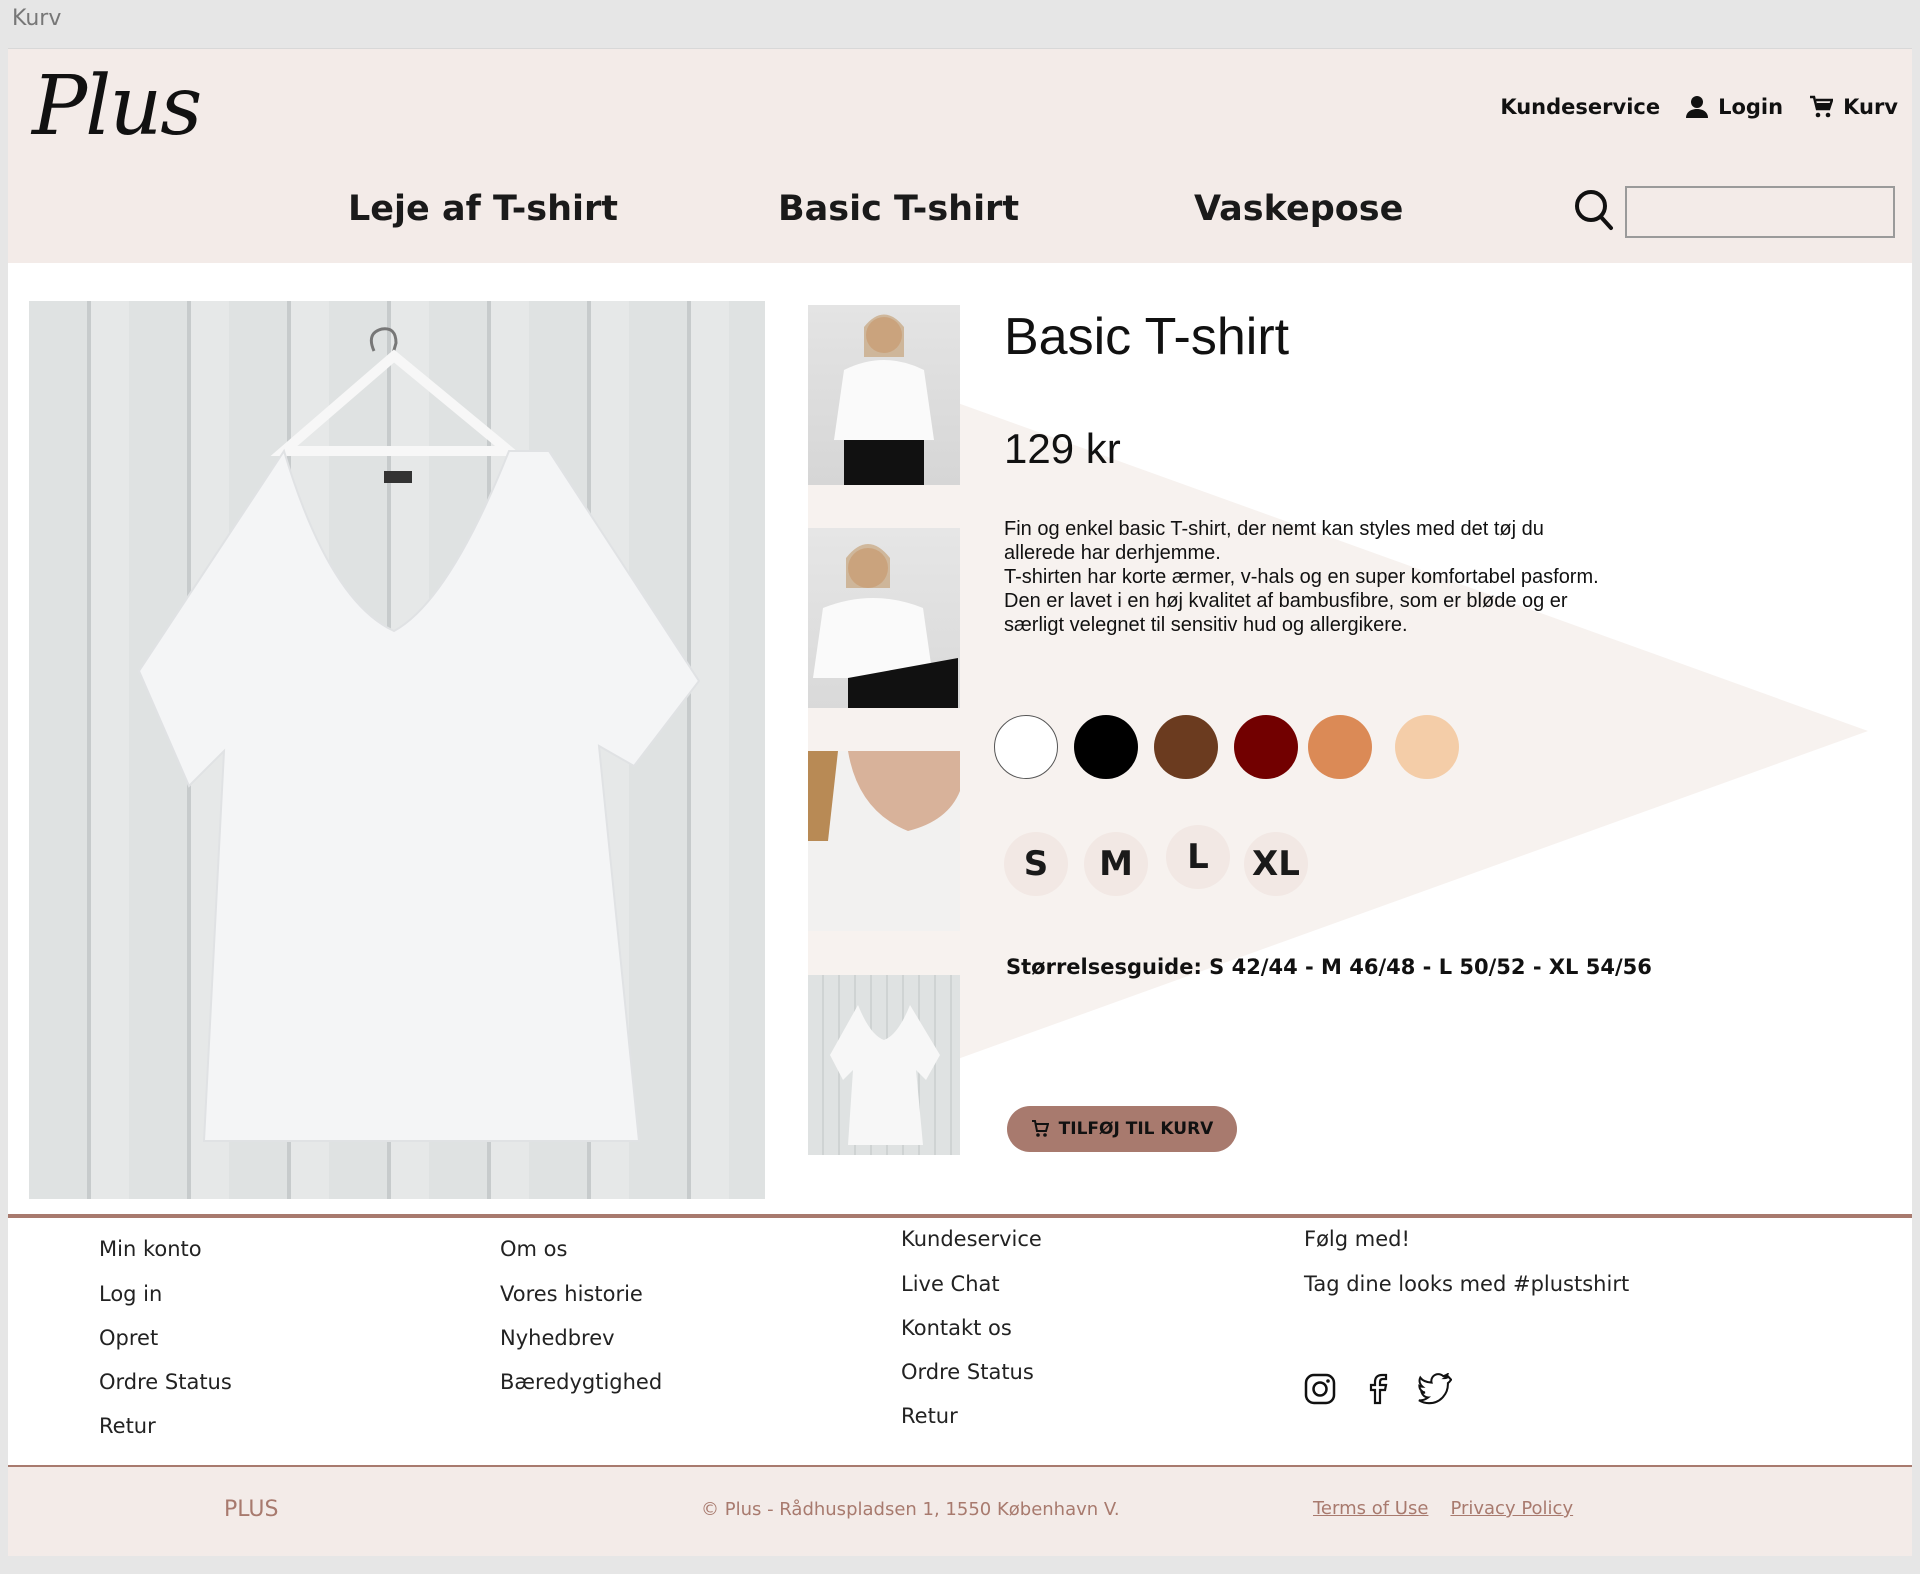  I want to click on thumbnail-hanger, so click(884, 1065).